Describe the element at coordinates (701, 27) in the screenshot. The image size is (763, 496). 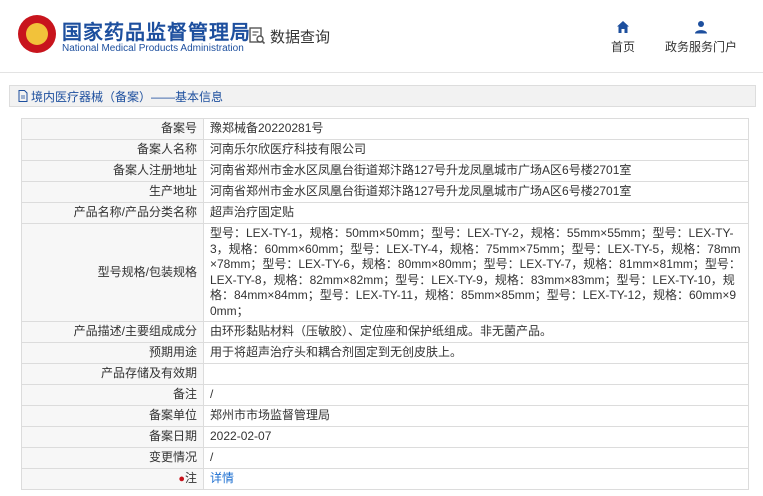
I see `user-icon` at that location.